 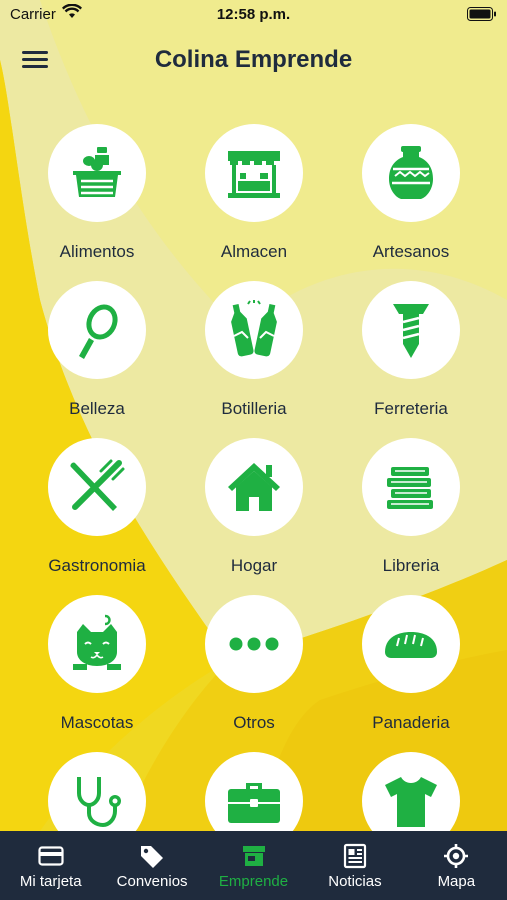 I want to click on category-label: Gastronomia, so click(x=97, y=565).